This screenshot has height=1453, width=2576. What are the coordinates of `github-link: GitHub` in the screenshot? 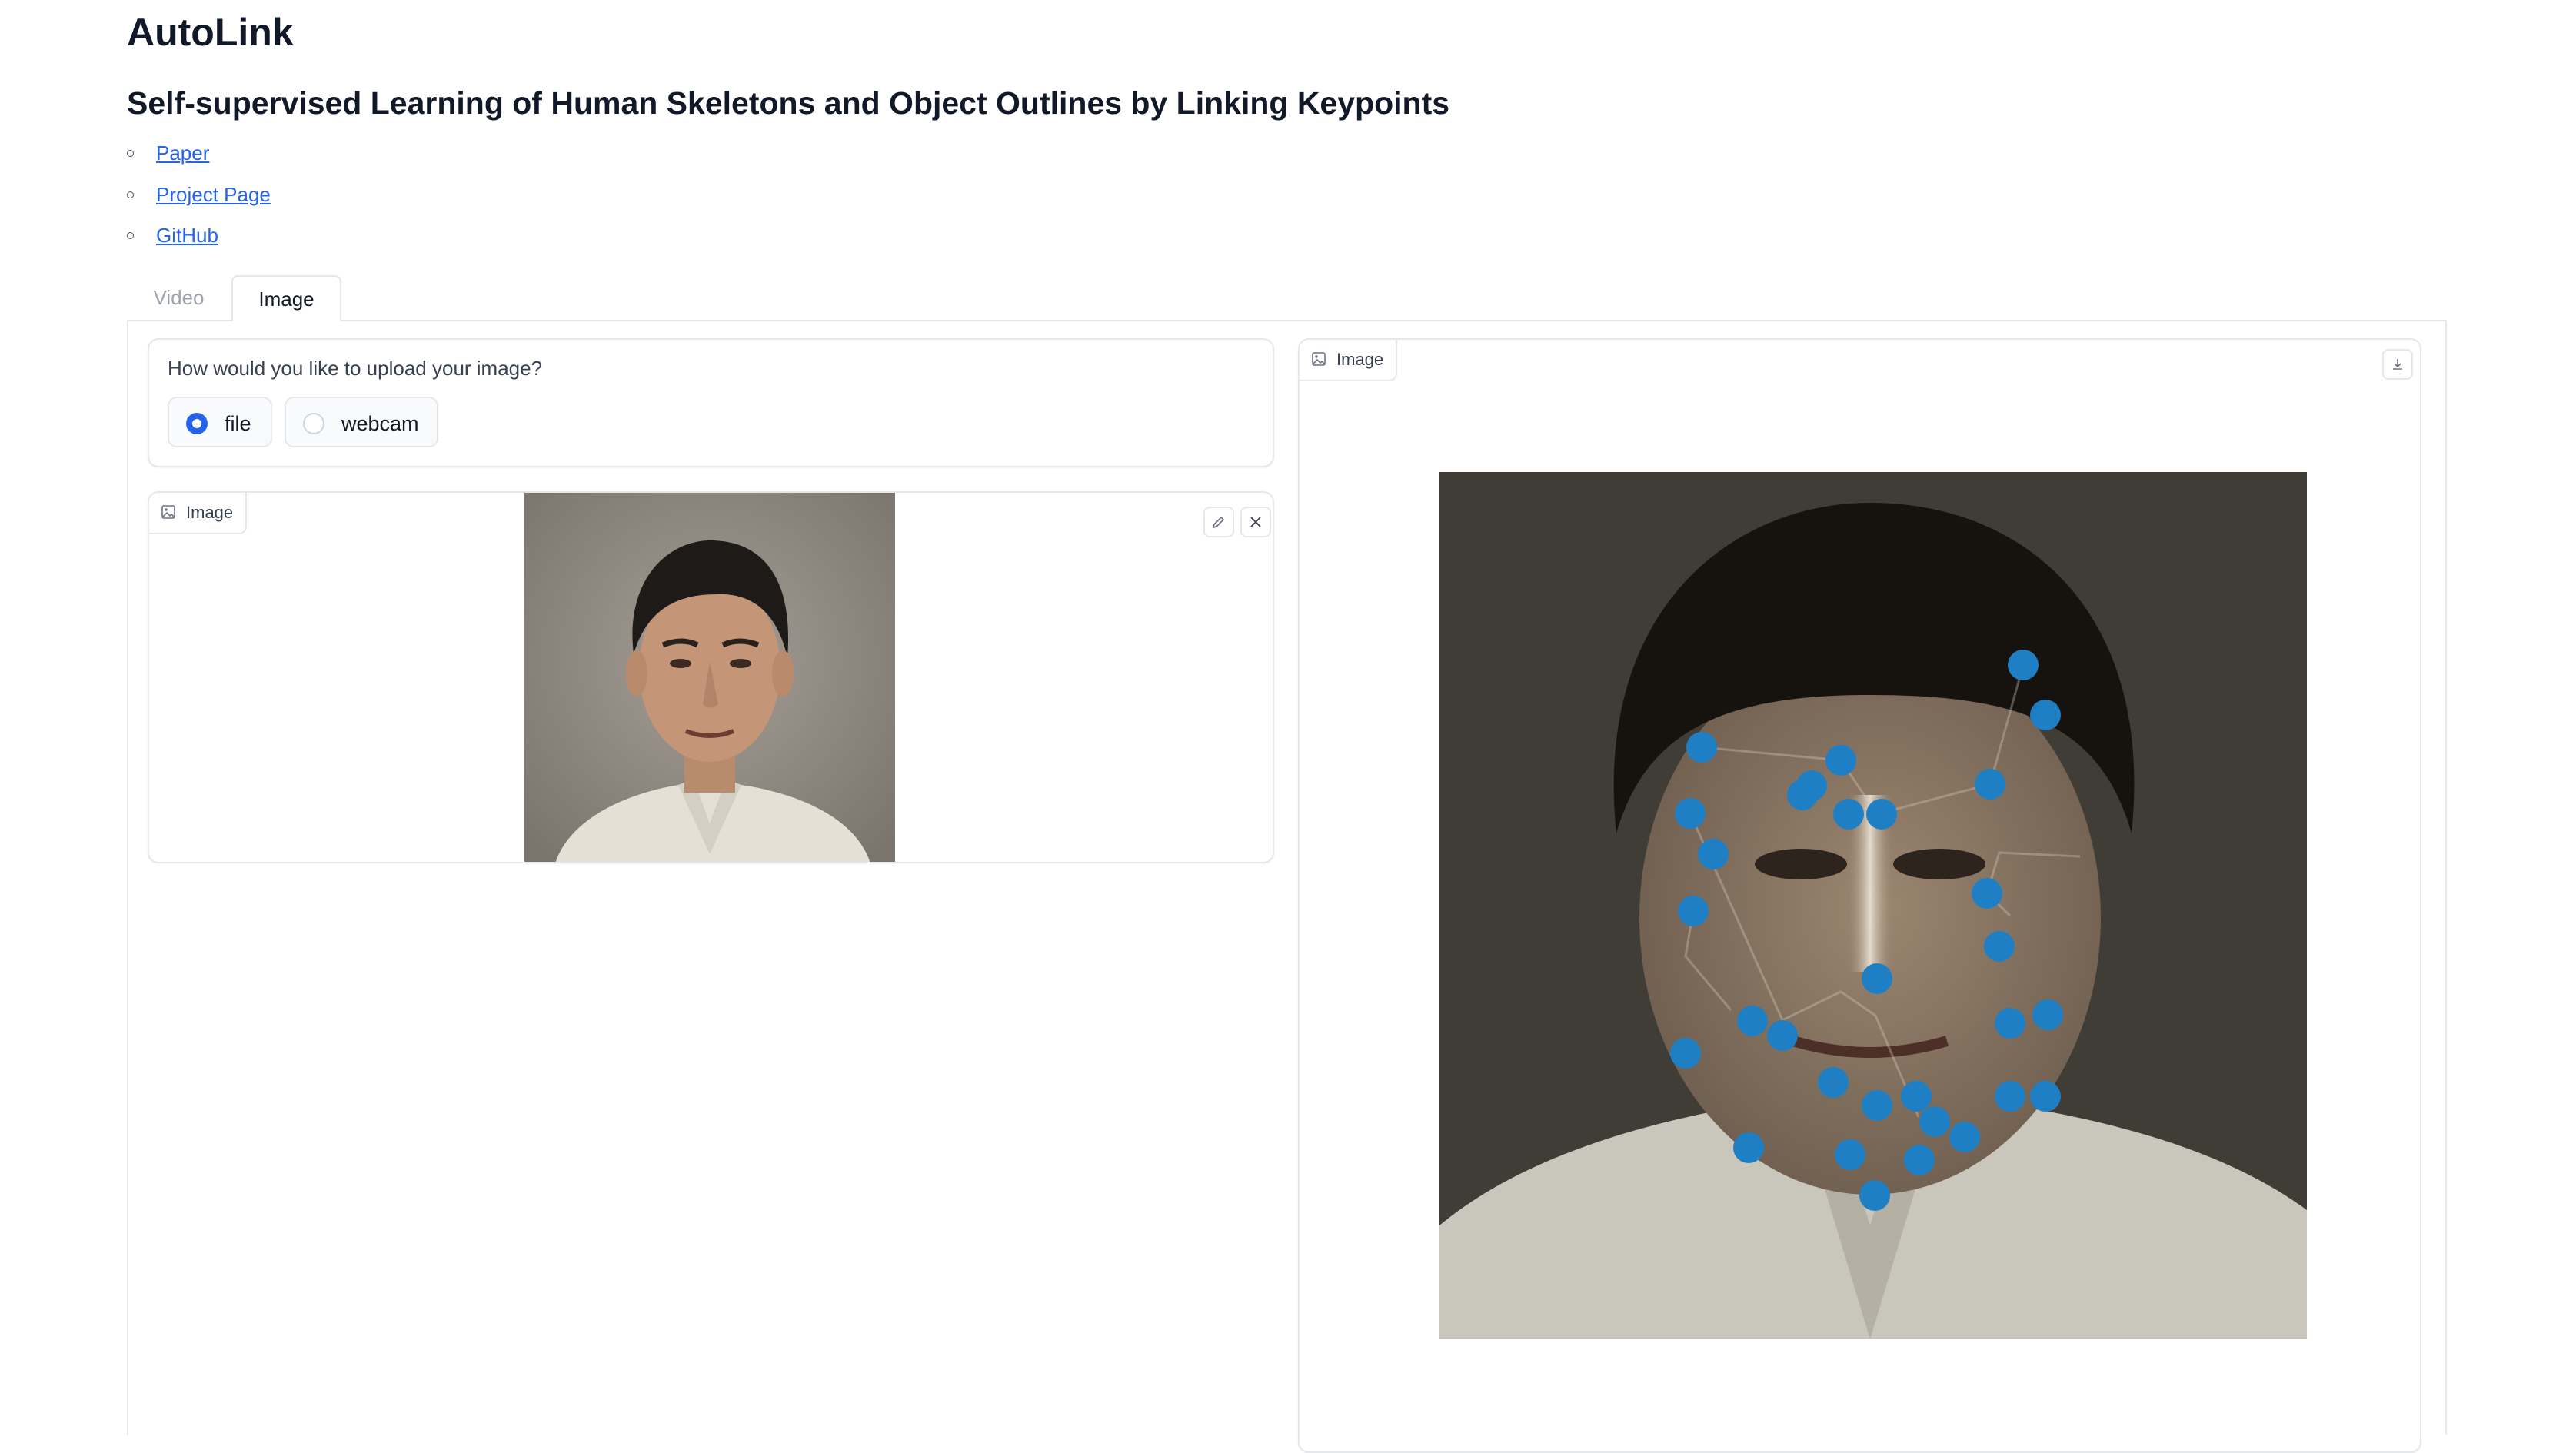 It's located at (187, 236).